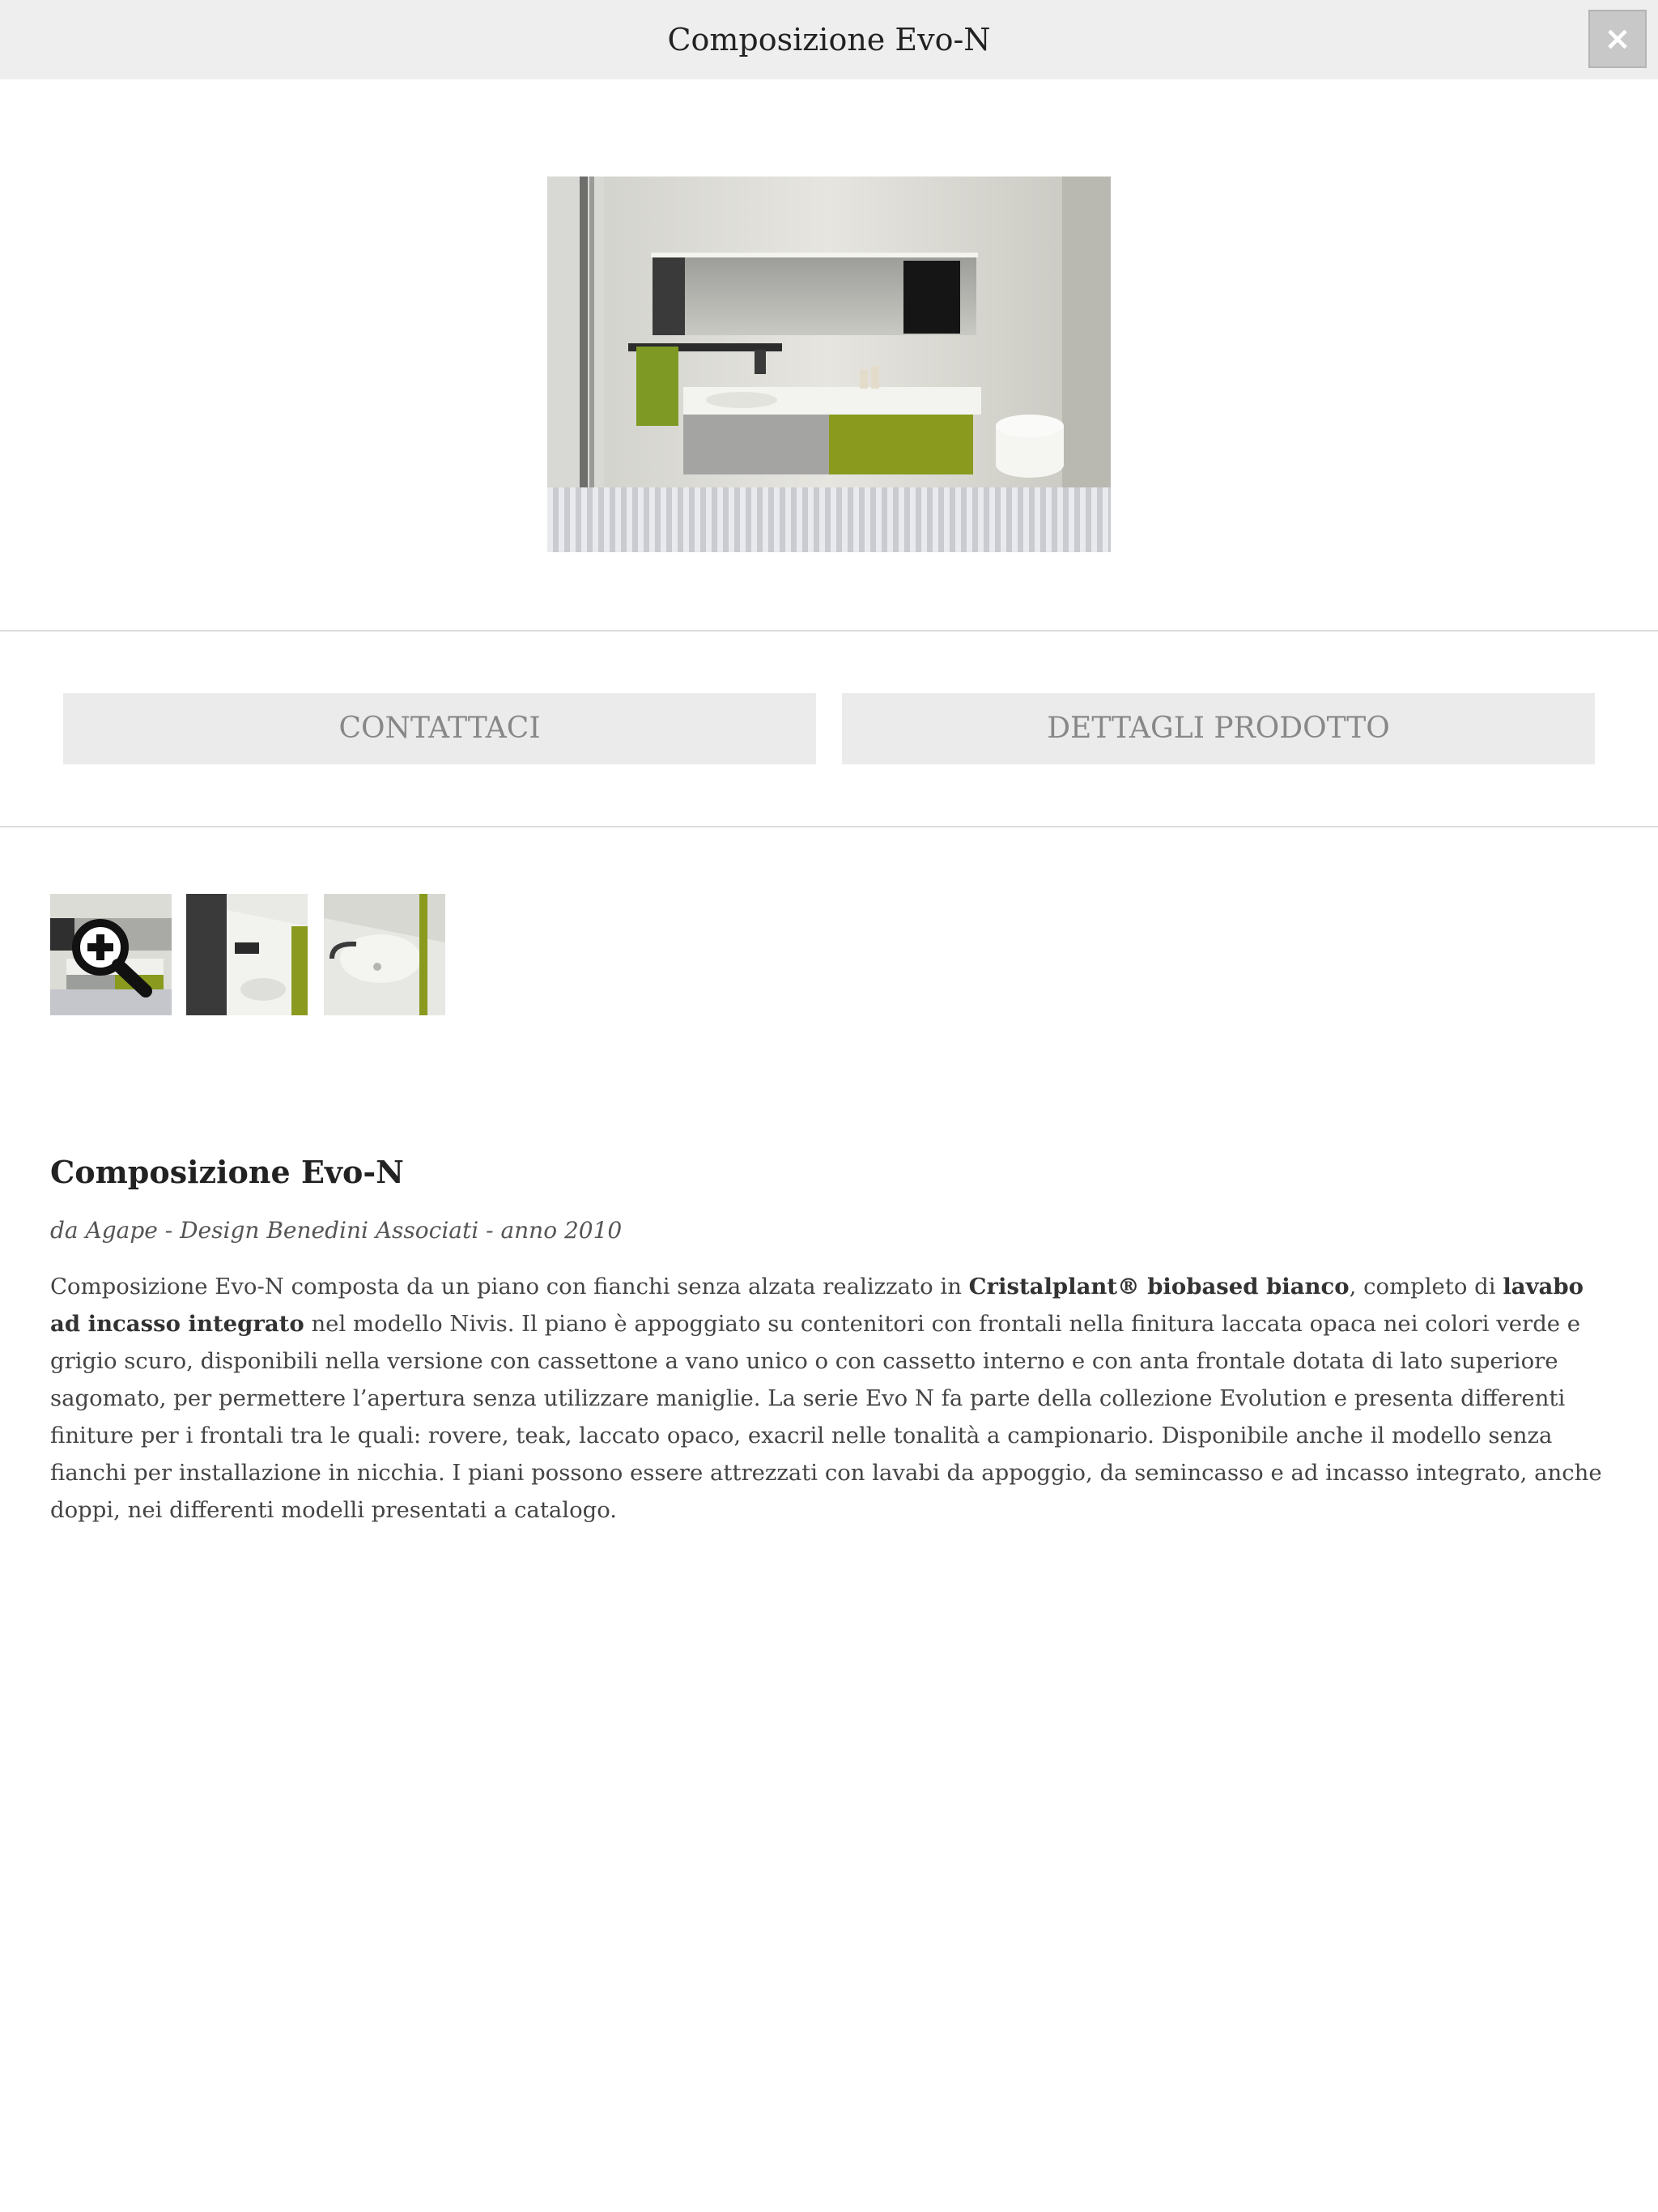 The image size is (1658, 2212). I want to click on close-button: ×, so click(1617, 39).